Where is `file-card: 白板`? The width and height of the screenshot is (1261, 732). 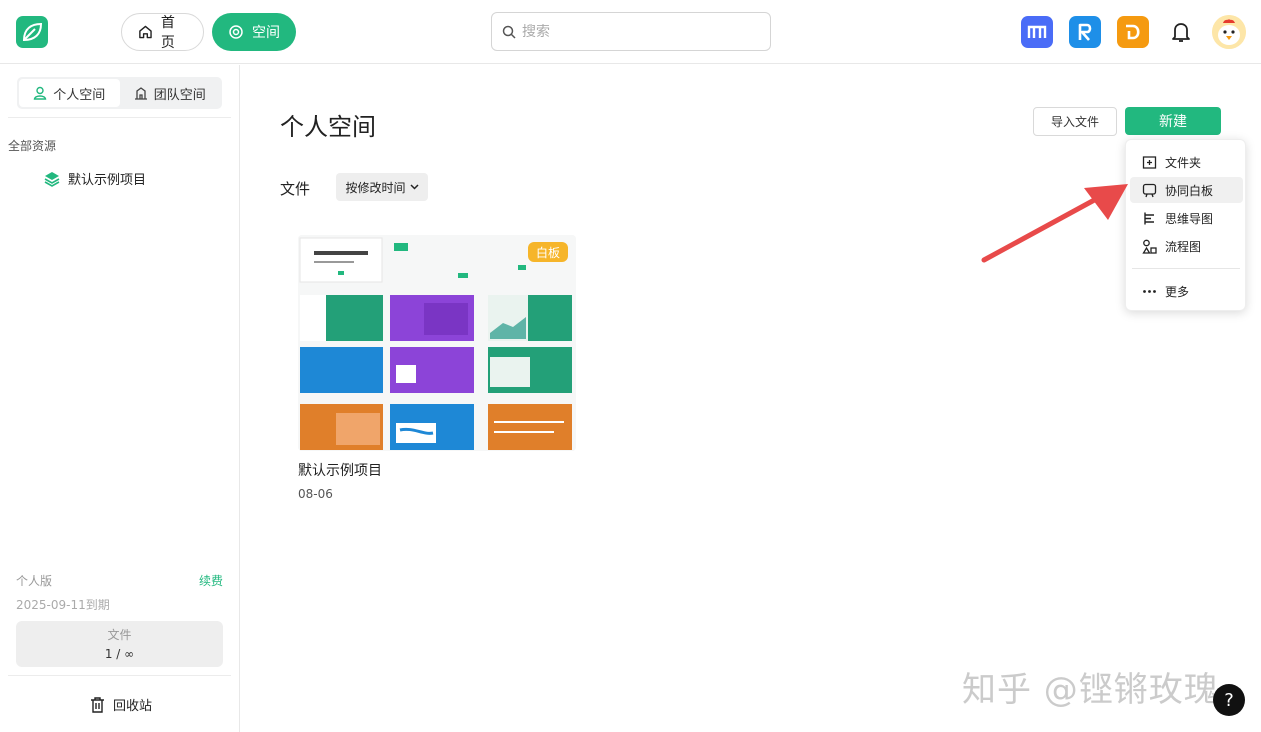
file-card: 白板 is located at coordinates (437, 344).